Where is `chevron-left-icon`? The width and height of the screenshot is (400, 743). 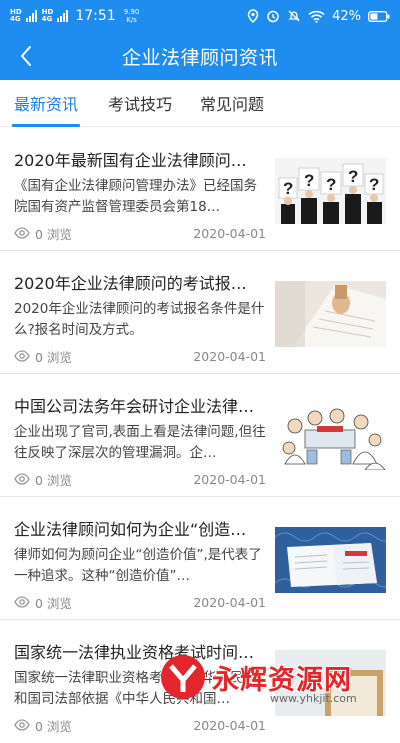
chevron-left-icon is located at coordinates (26, 56).